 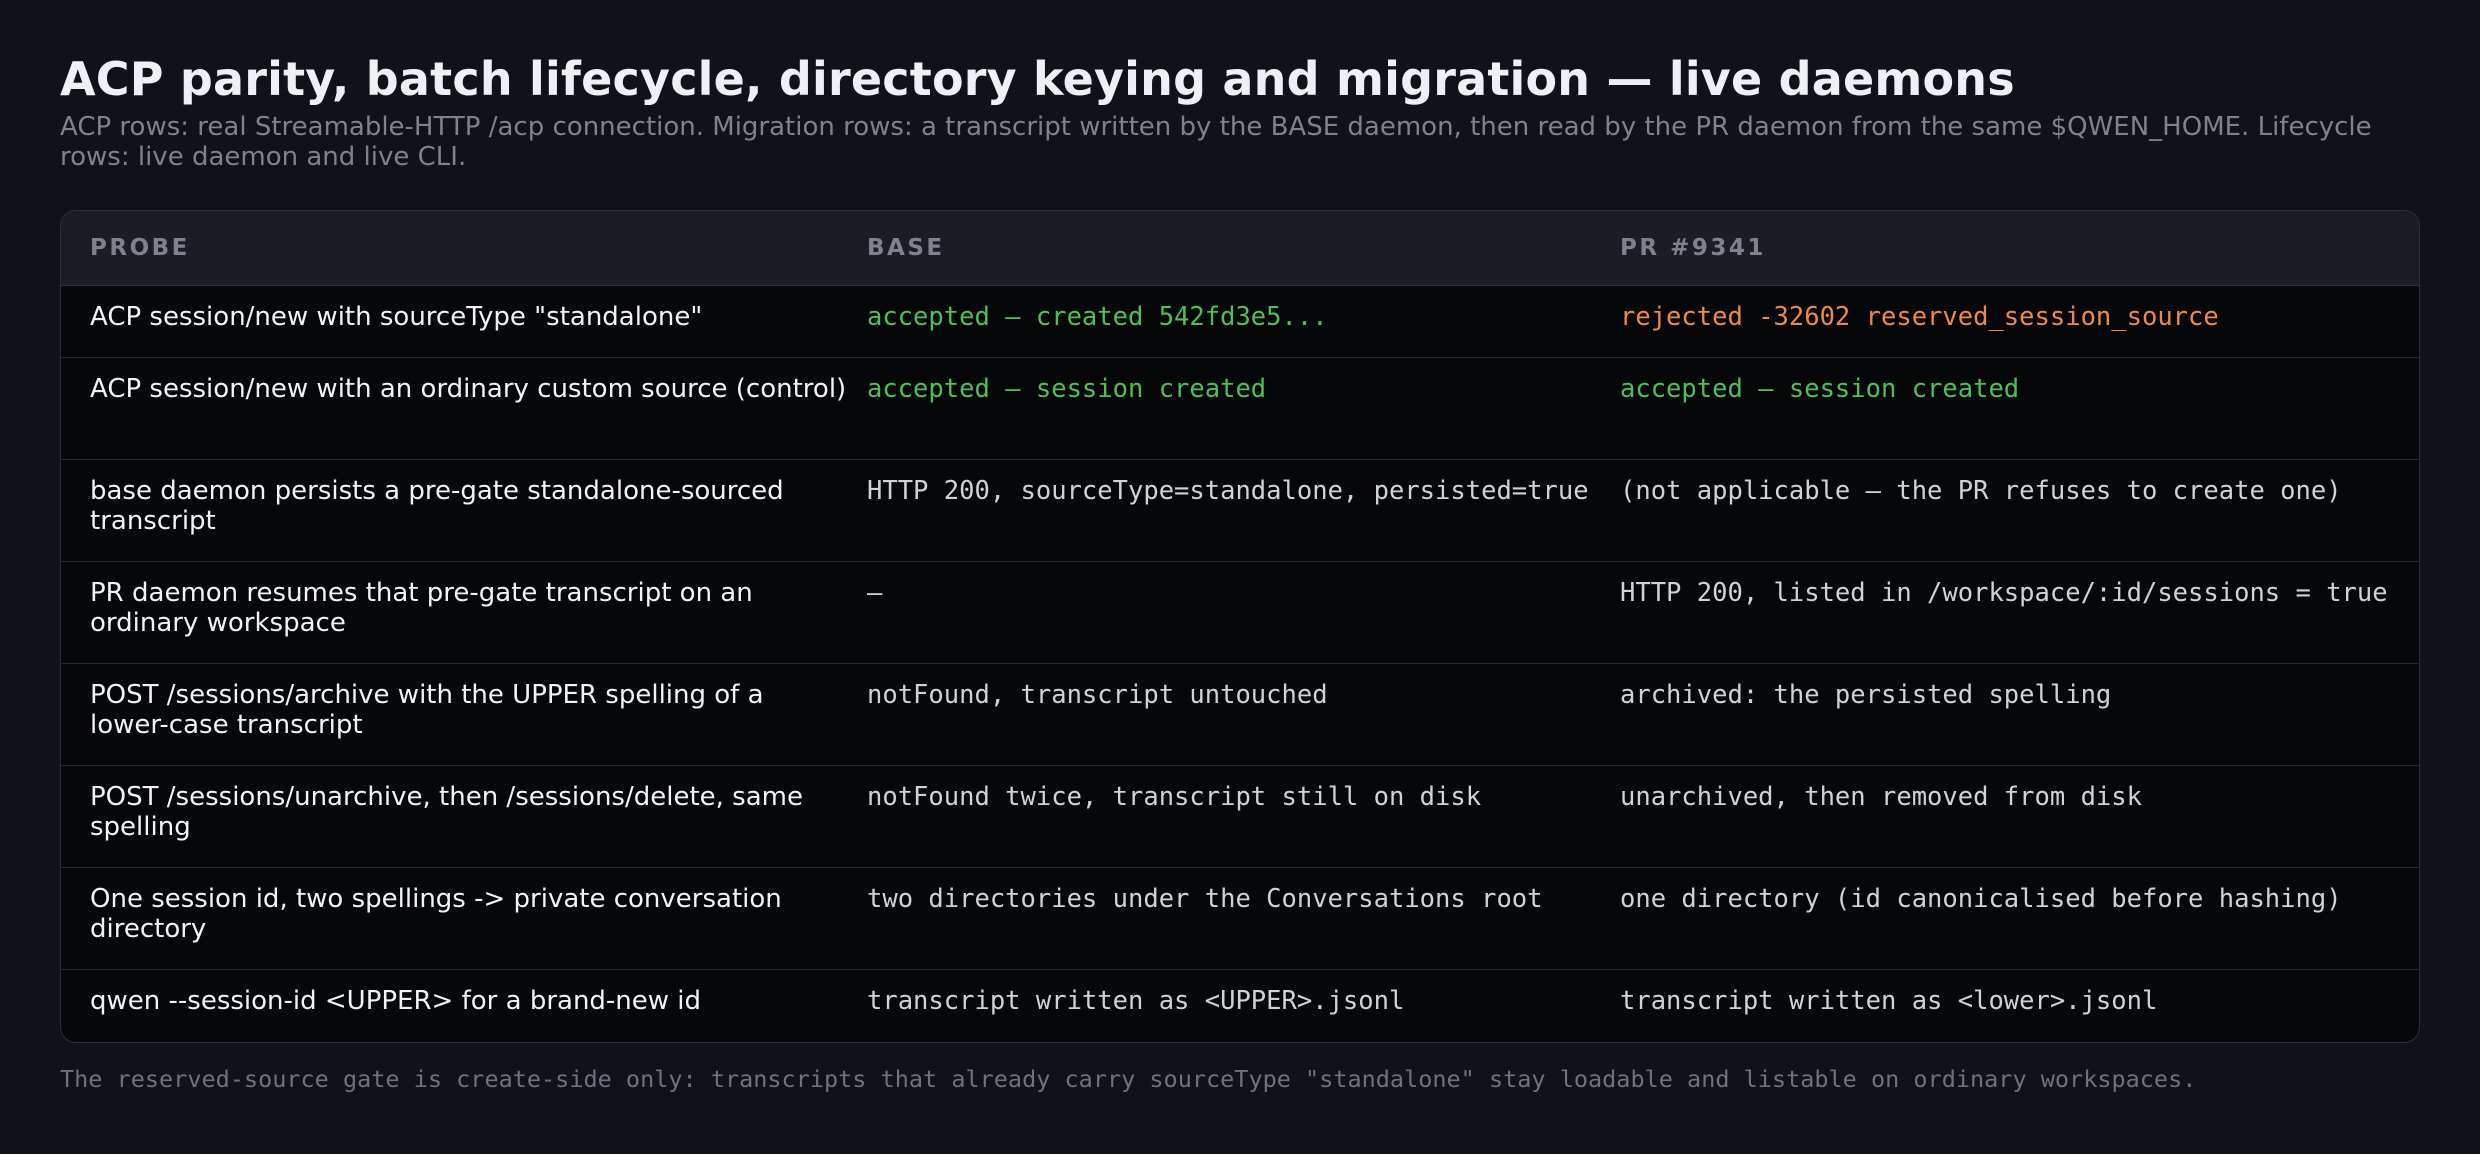 I want to click on base-cell: accepted — session created, so click(x=1067, y=389).